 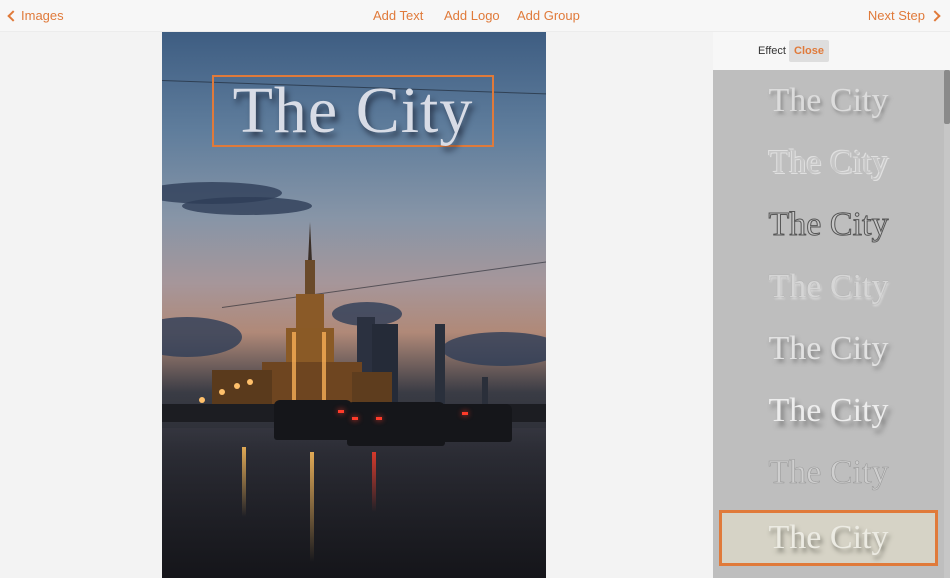 What do you see at coordinates (828, 538) in the screenshot?
I see `effect-option-selected: The City` at bounding box center [828, 538].